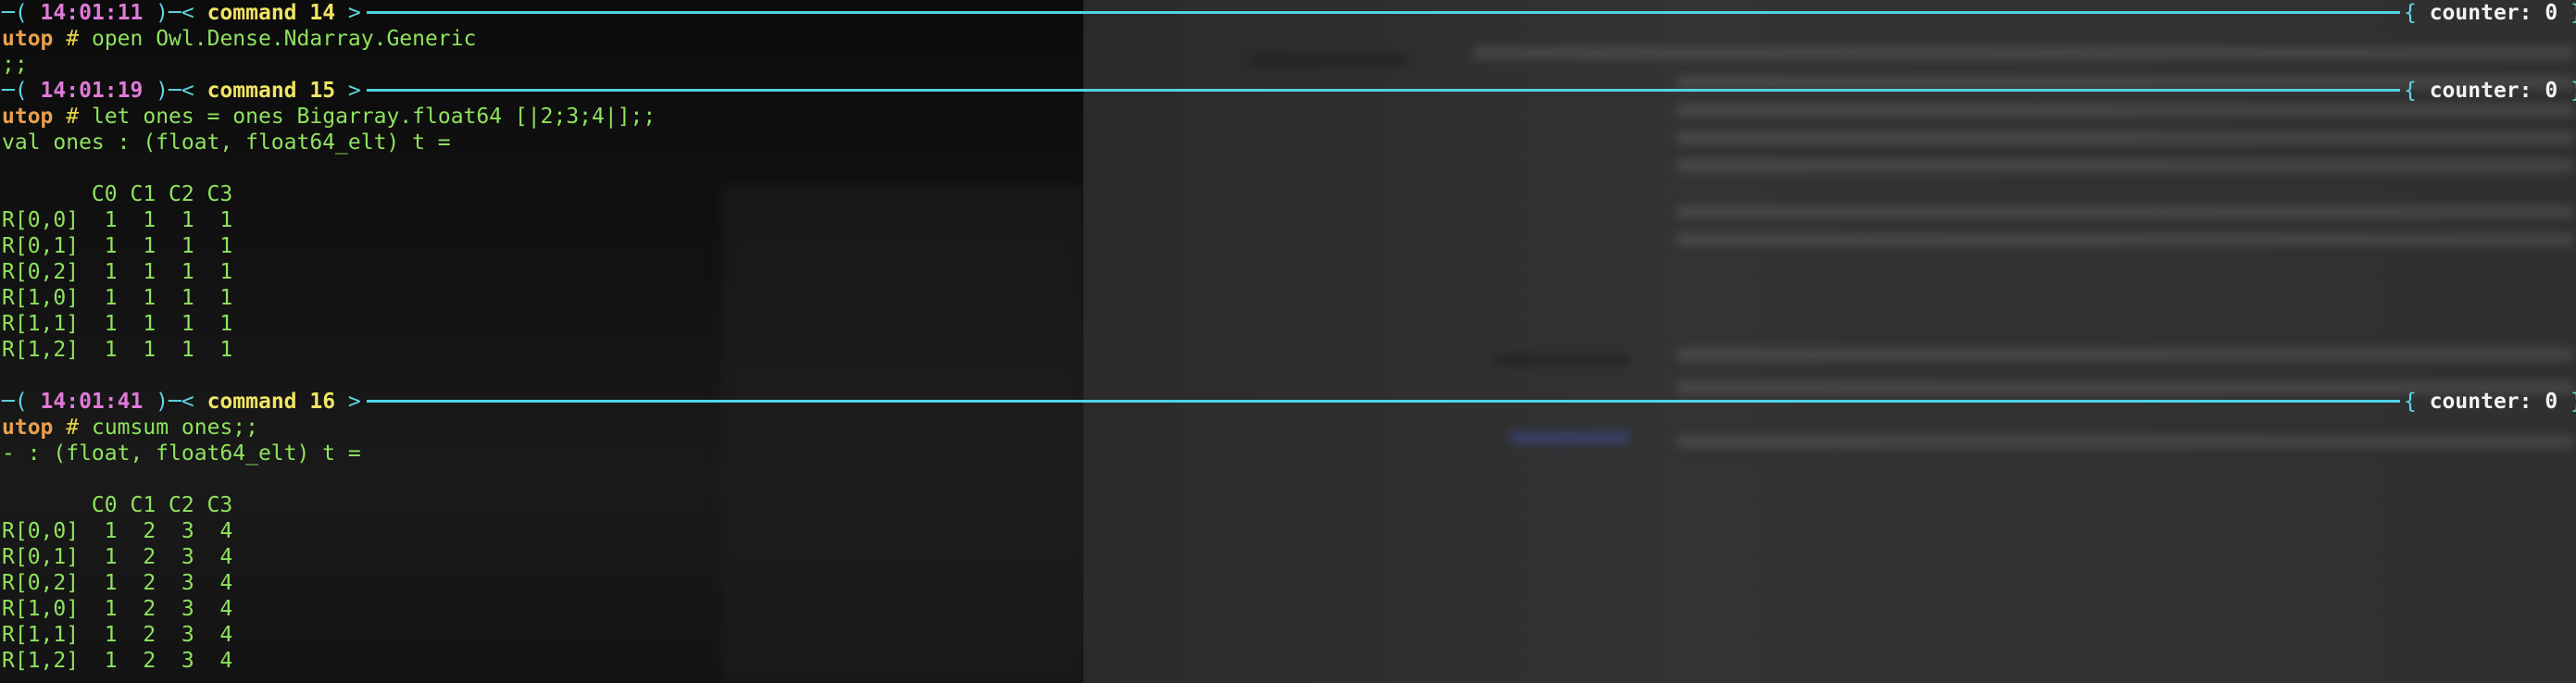 The width and height of the screenshot is (2576, 683). What do you see at coordinates (92, 91) in the screenshot?
I see `timestamp: 14:01:19` at bounding box center [92, 91].